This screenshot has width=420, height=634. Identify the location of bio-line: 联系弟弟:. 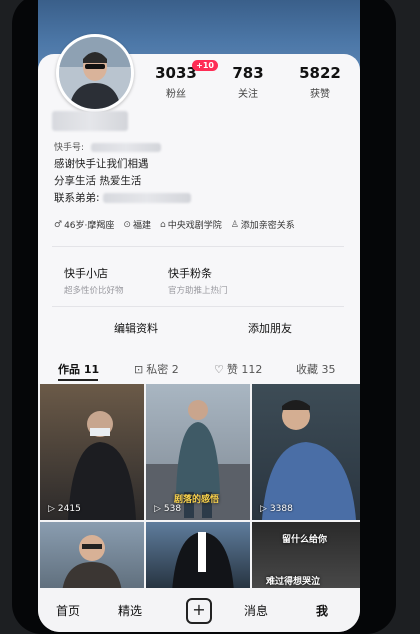
(122, 198).